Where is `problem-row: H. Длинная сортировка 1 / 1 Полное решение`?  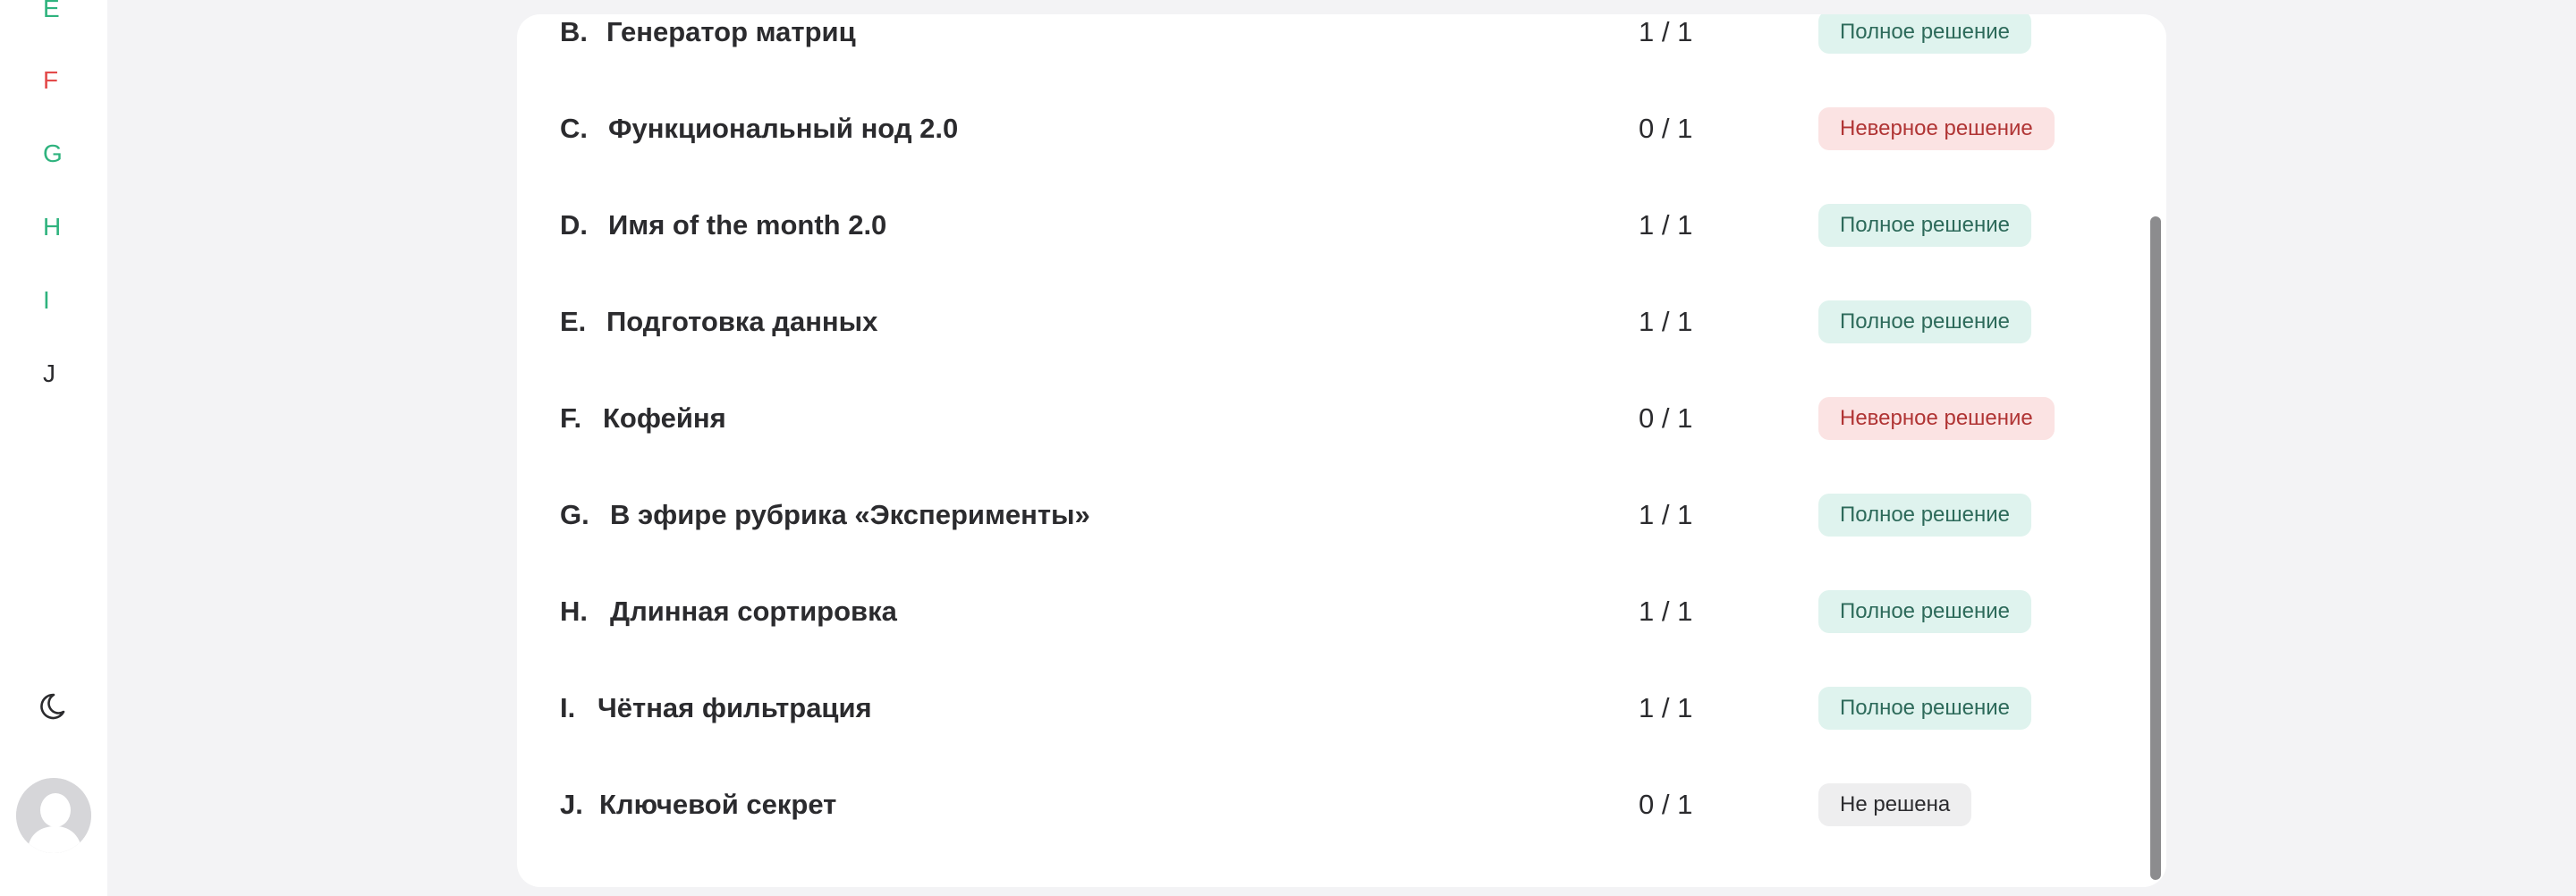
problem-row: H. Длинная сортировка 1 / 1 Полное решение is located at coordinates (1322, 611).